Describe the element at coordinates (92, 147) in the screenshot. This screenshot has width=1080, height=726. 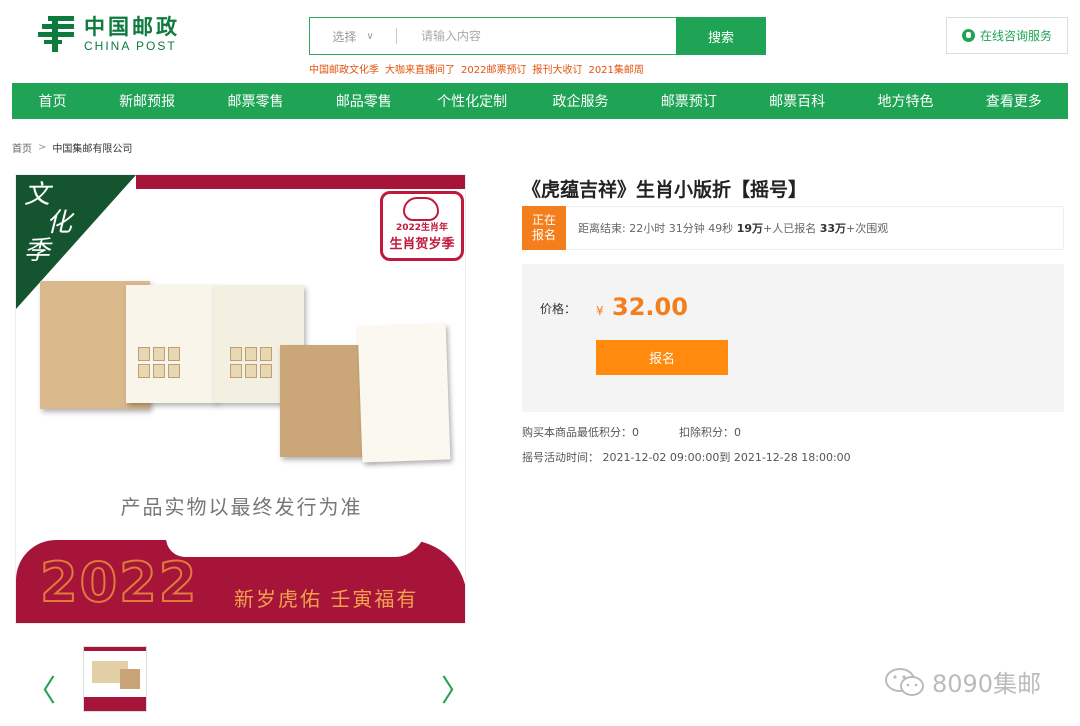
I see `breadcrumb-current: 中国集邮有限公司` at that location.